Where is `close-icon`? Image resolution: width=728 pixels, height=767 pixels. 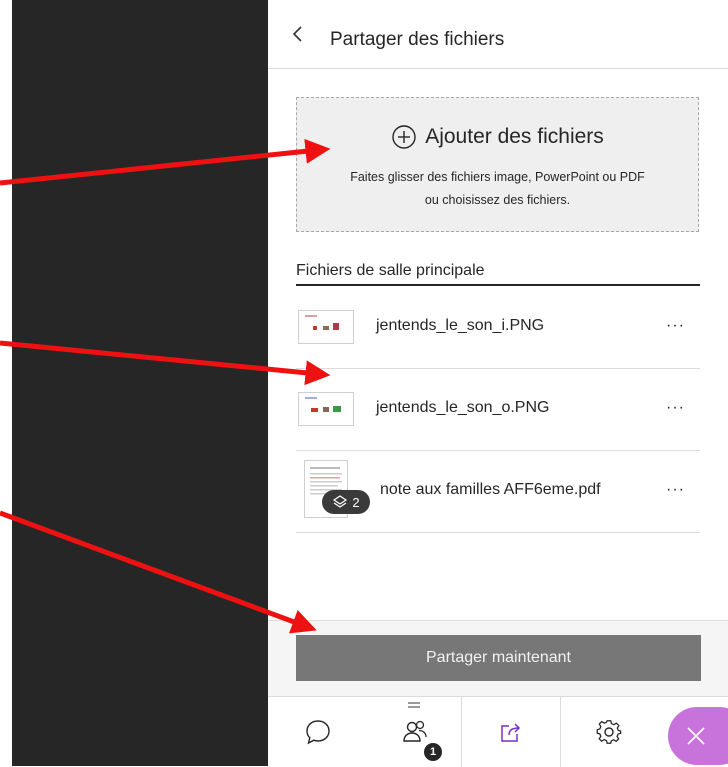 close-icon is located at coordinates (696, 736).